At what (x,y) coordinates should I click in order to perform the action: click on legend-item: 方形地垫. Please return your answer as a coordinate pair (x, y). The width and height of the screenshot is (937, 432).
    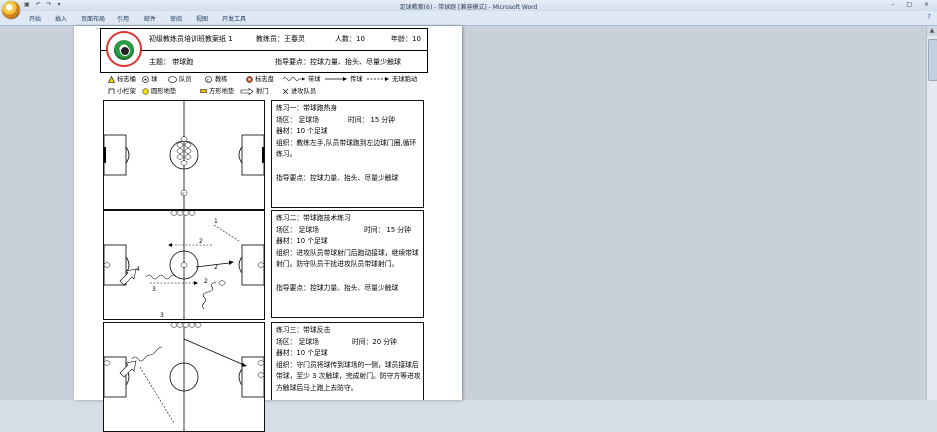
    Looking at the image, I should click on (217, 90).